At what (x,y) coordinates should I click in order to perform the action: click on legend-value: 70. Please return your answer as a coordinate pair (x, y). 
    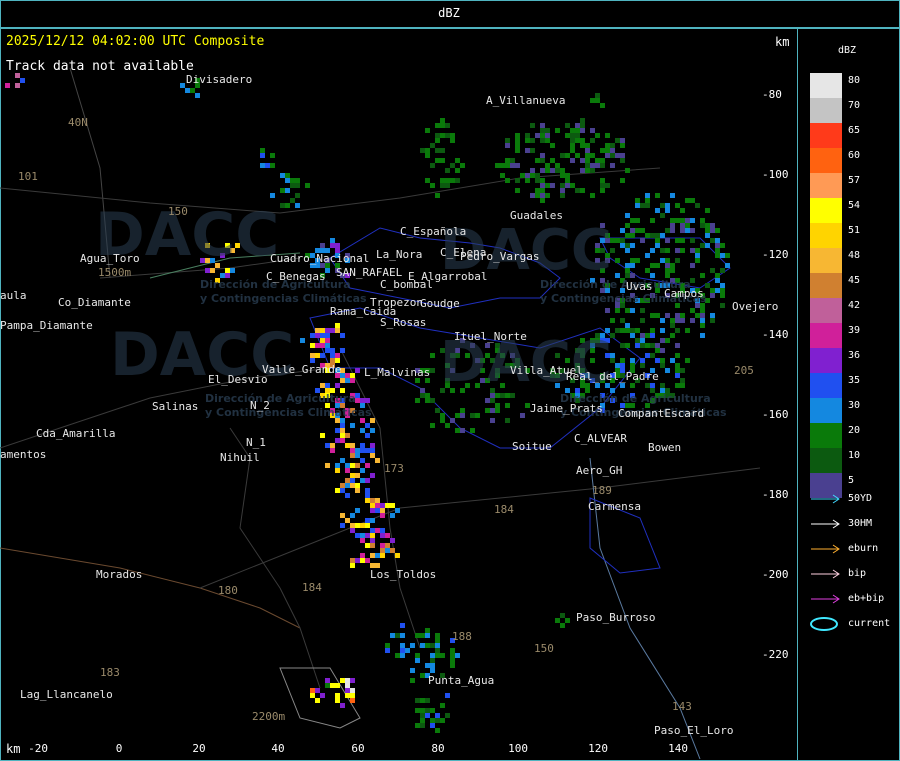
    Looking at the image, I should click on (854, 105).